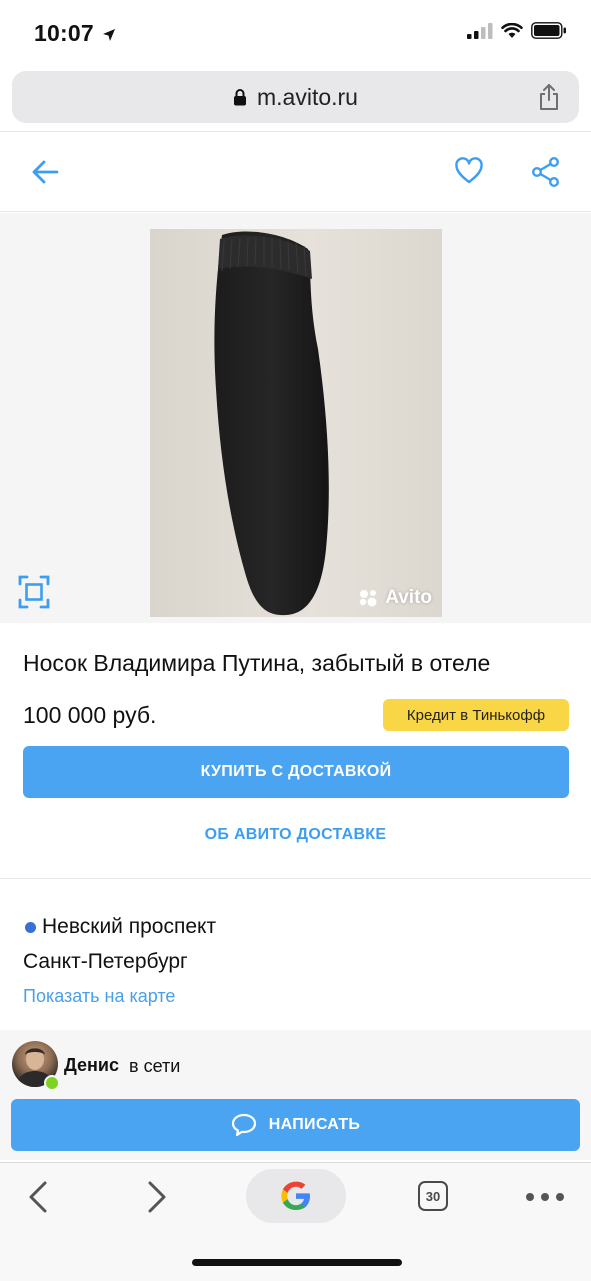 The height and width of the screenshot is (1281, 591). I want to click on share-icon, so click(546, 172).